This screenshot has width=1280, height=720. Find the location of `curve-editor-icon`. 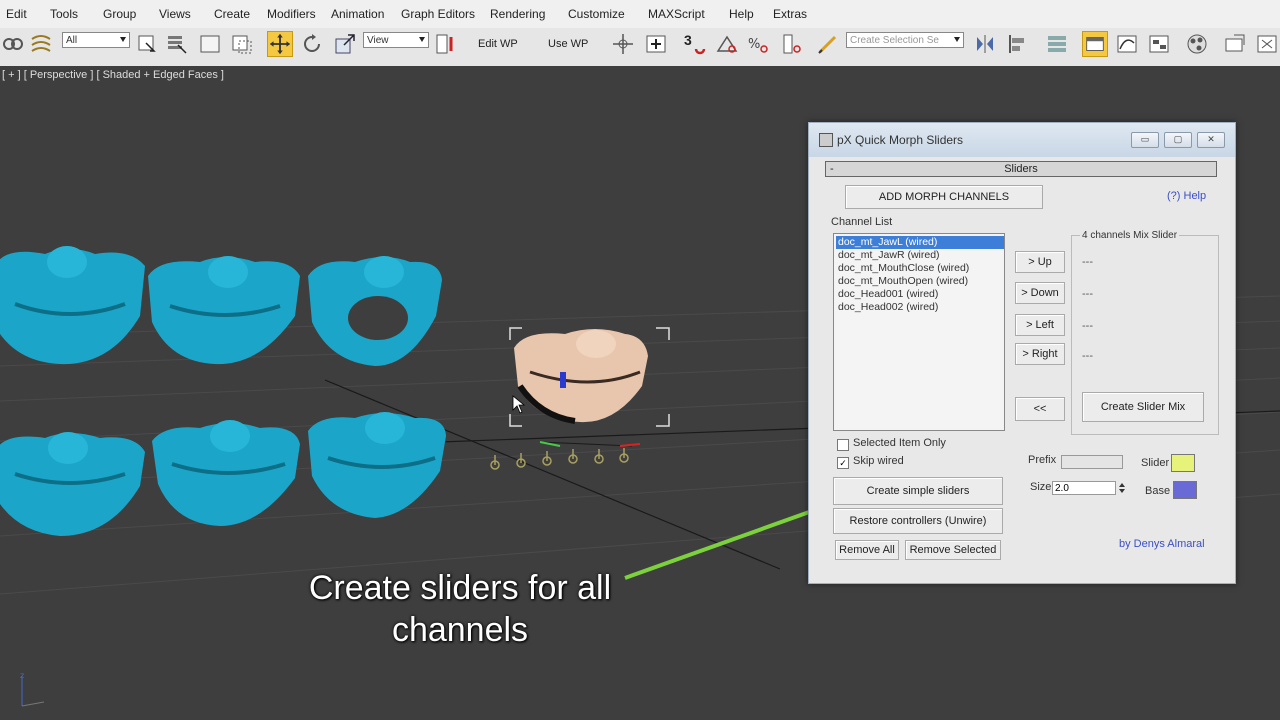

curve-editor-icon is located at coordinates (1127, 44).